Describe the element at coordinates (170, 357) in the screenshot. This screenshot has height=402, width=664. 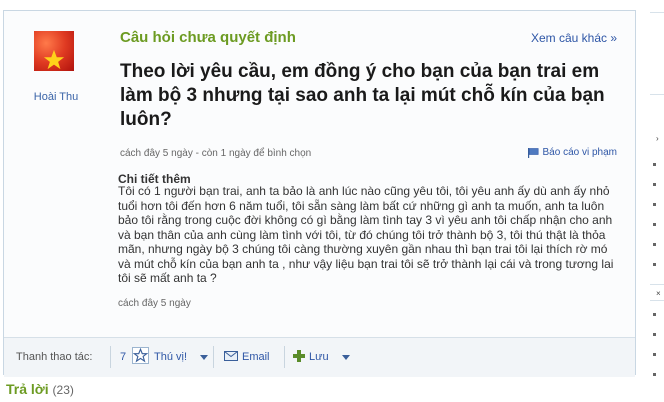
I see `favorite-button: Thú vị!` at that location.